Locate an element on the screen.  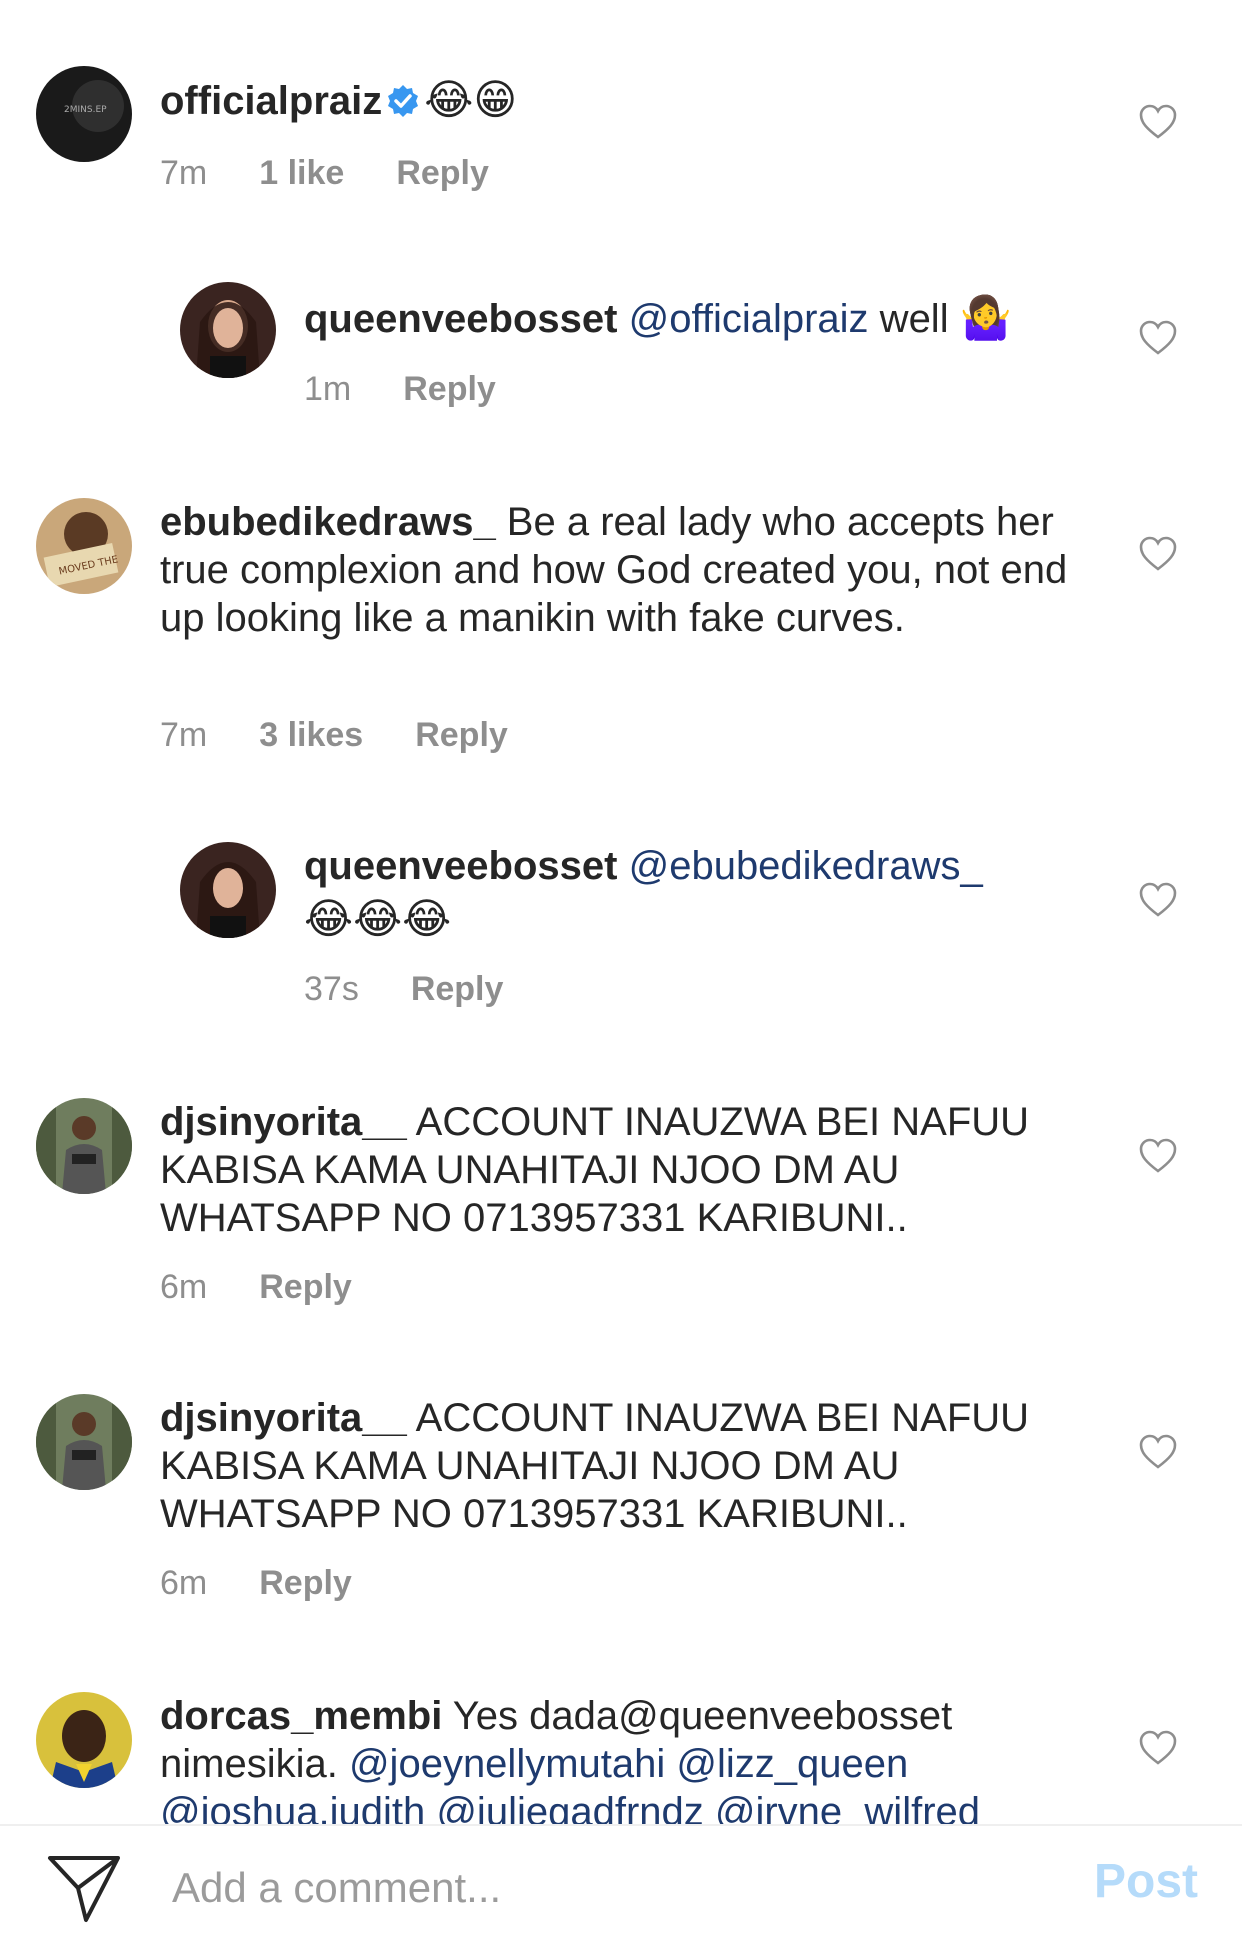
comment-meta: 1m Reply is located at coordinates (426, 389).